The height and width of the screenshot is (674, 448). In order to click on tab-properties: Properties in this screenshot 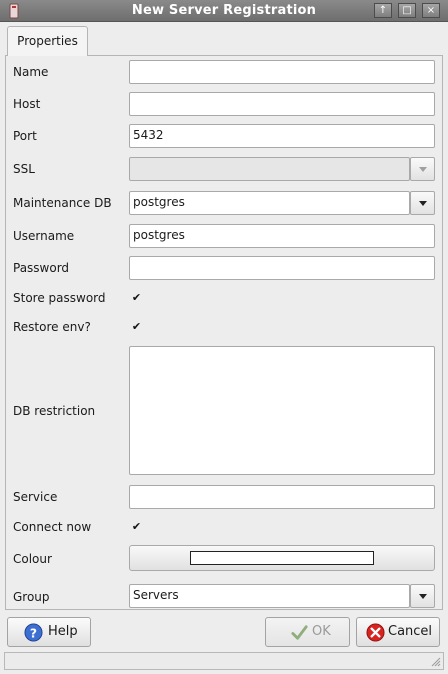, I will do `click(47, 41)`.